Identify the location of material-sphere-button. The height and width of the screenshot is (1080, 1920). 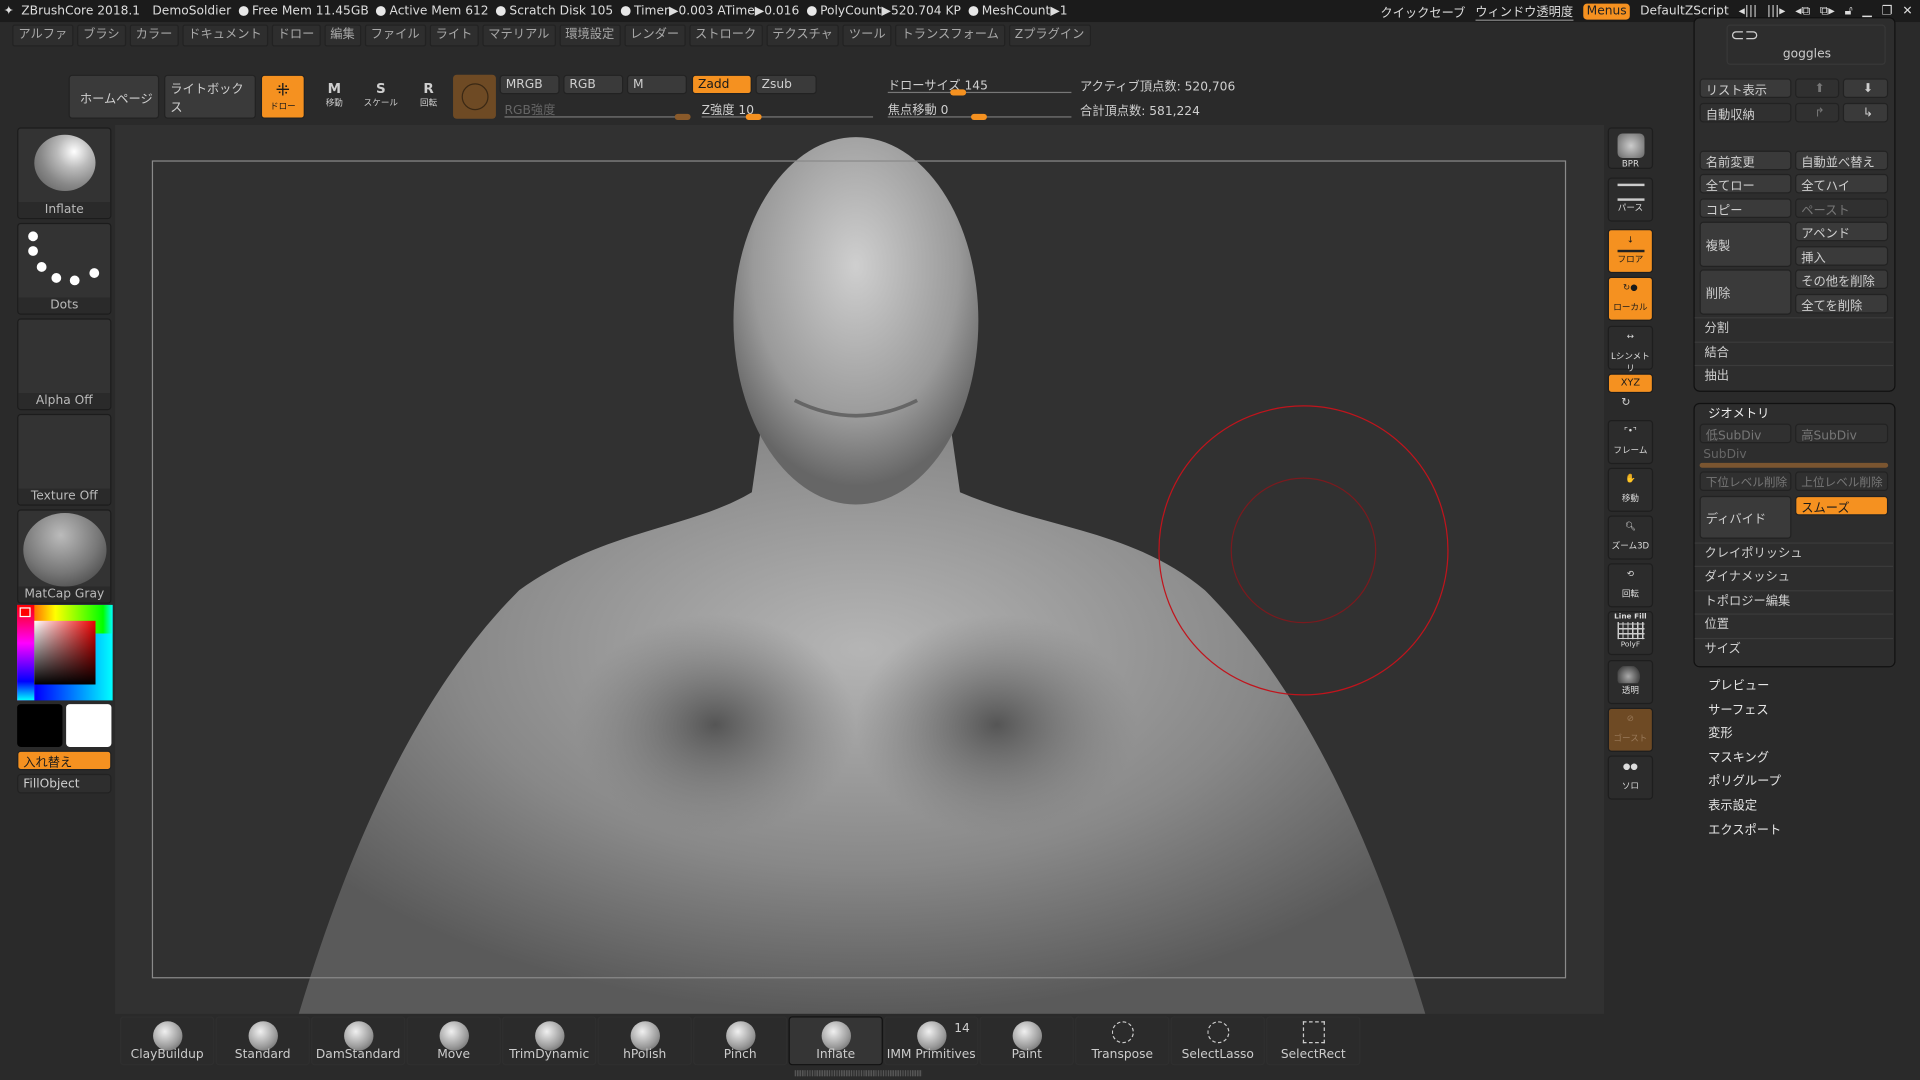
(474, 96).